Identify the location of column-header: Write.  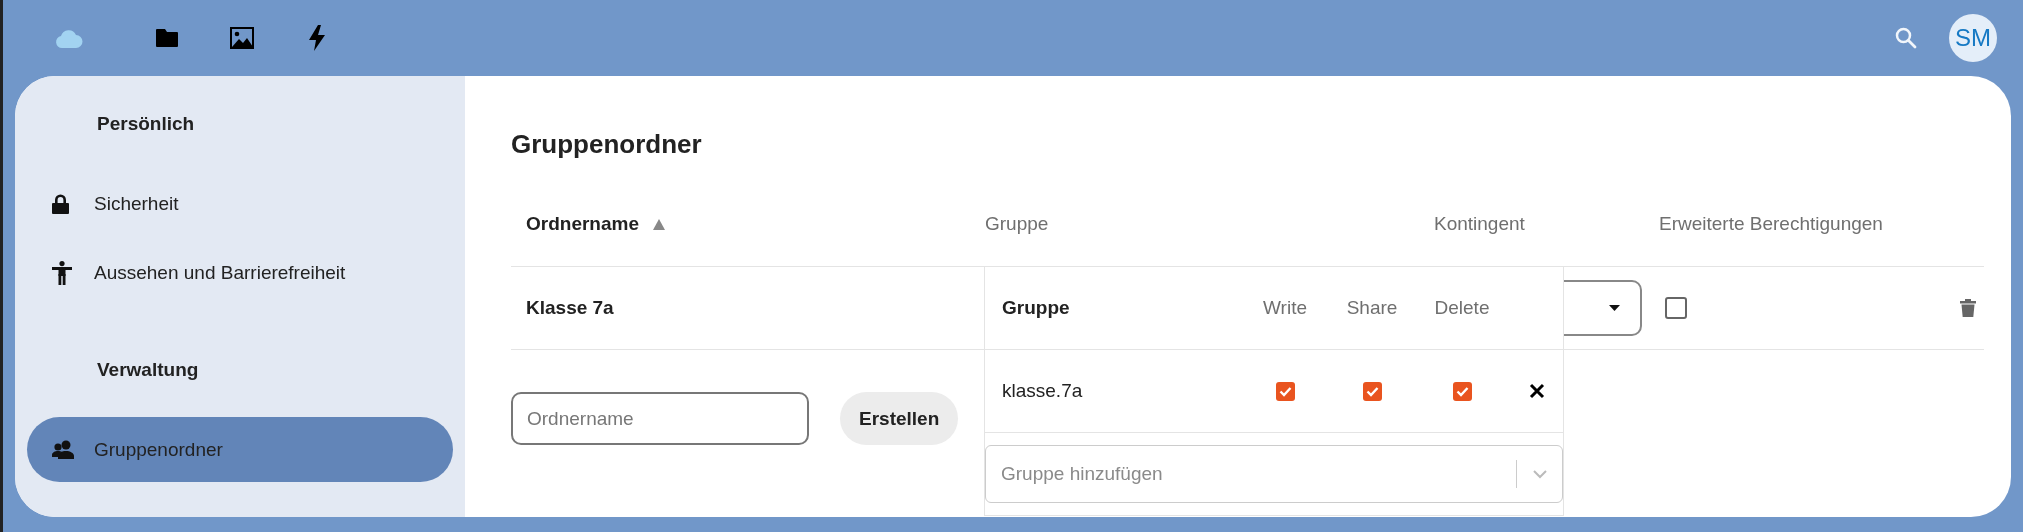
(1285, 308).